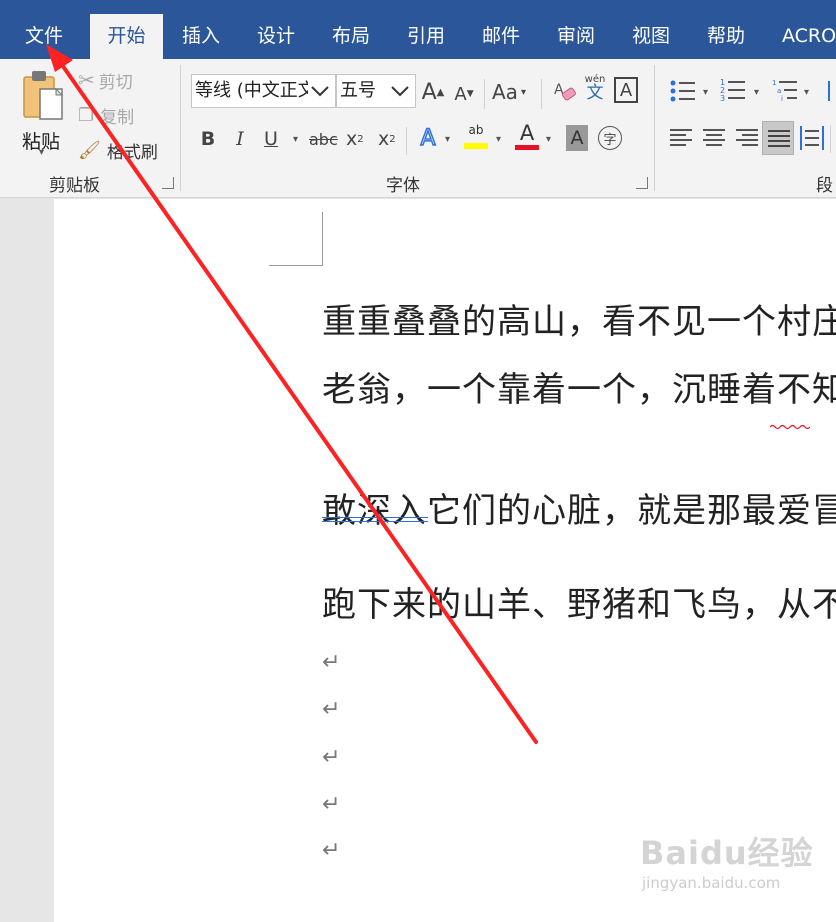  I want to click on bold-button: B, so click(208, 139).